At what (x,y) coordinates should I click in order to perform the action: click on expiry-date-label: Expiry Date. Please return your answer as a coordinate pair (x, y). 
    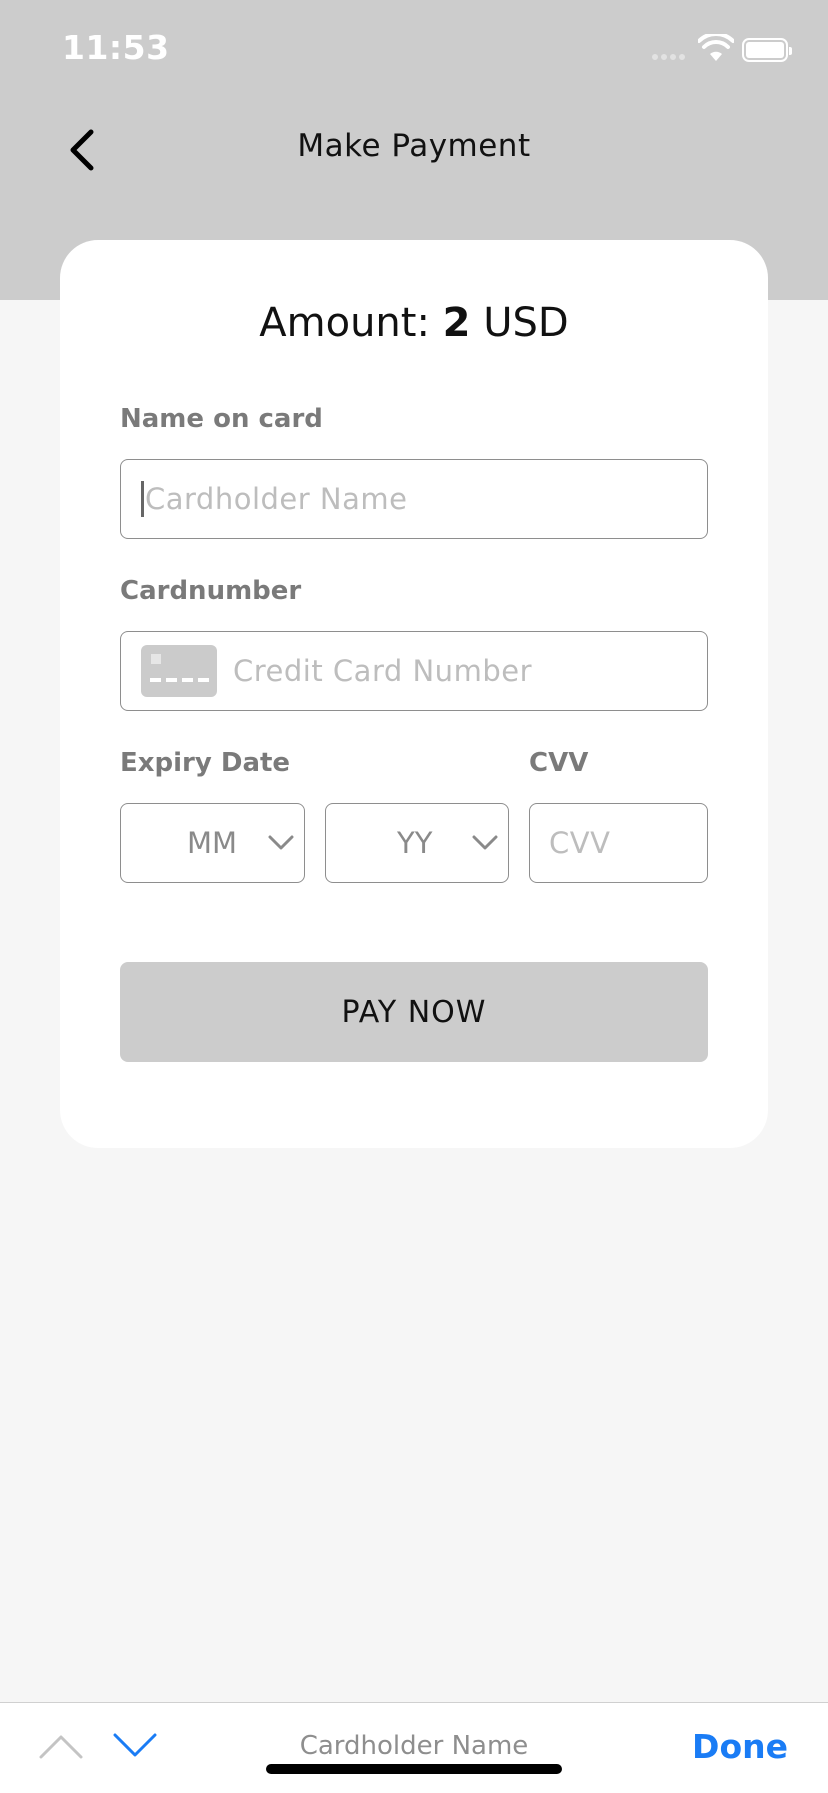
    Looking at the image, I should click on (205, 763).